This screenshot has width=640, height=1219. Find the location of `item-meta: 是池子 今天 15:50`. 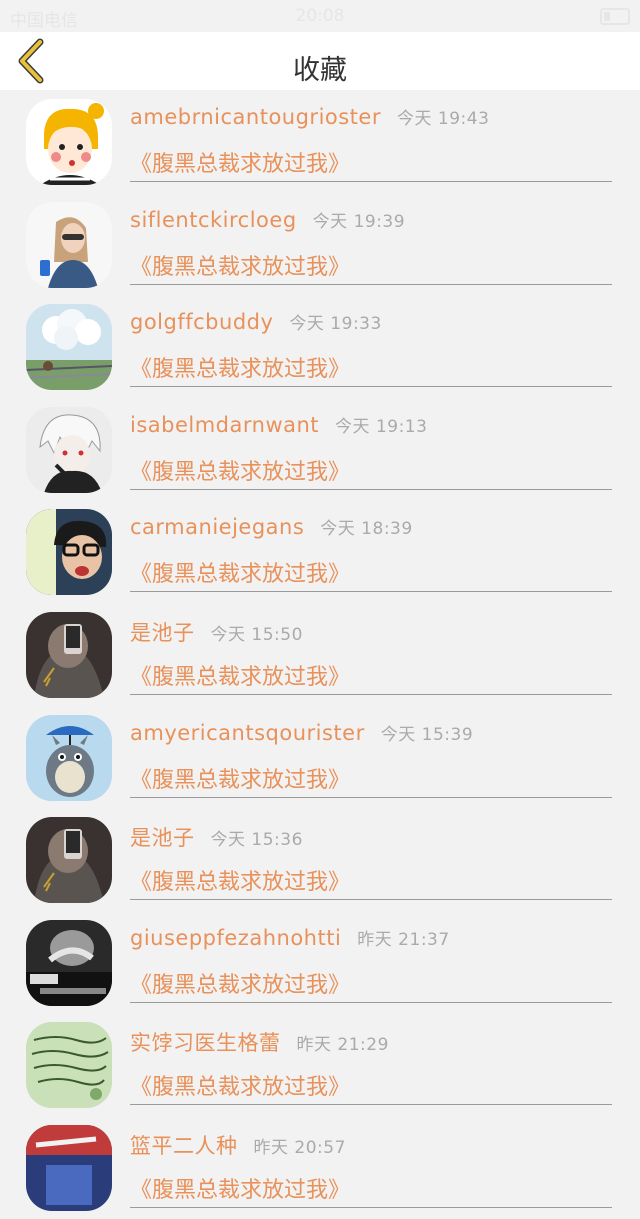

item-meta: 是池子 今天 15:50 is located at coordinates (216, 632).